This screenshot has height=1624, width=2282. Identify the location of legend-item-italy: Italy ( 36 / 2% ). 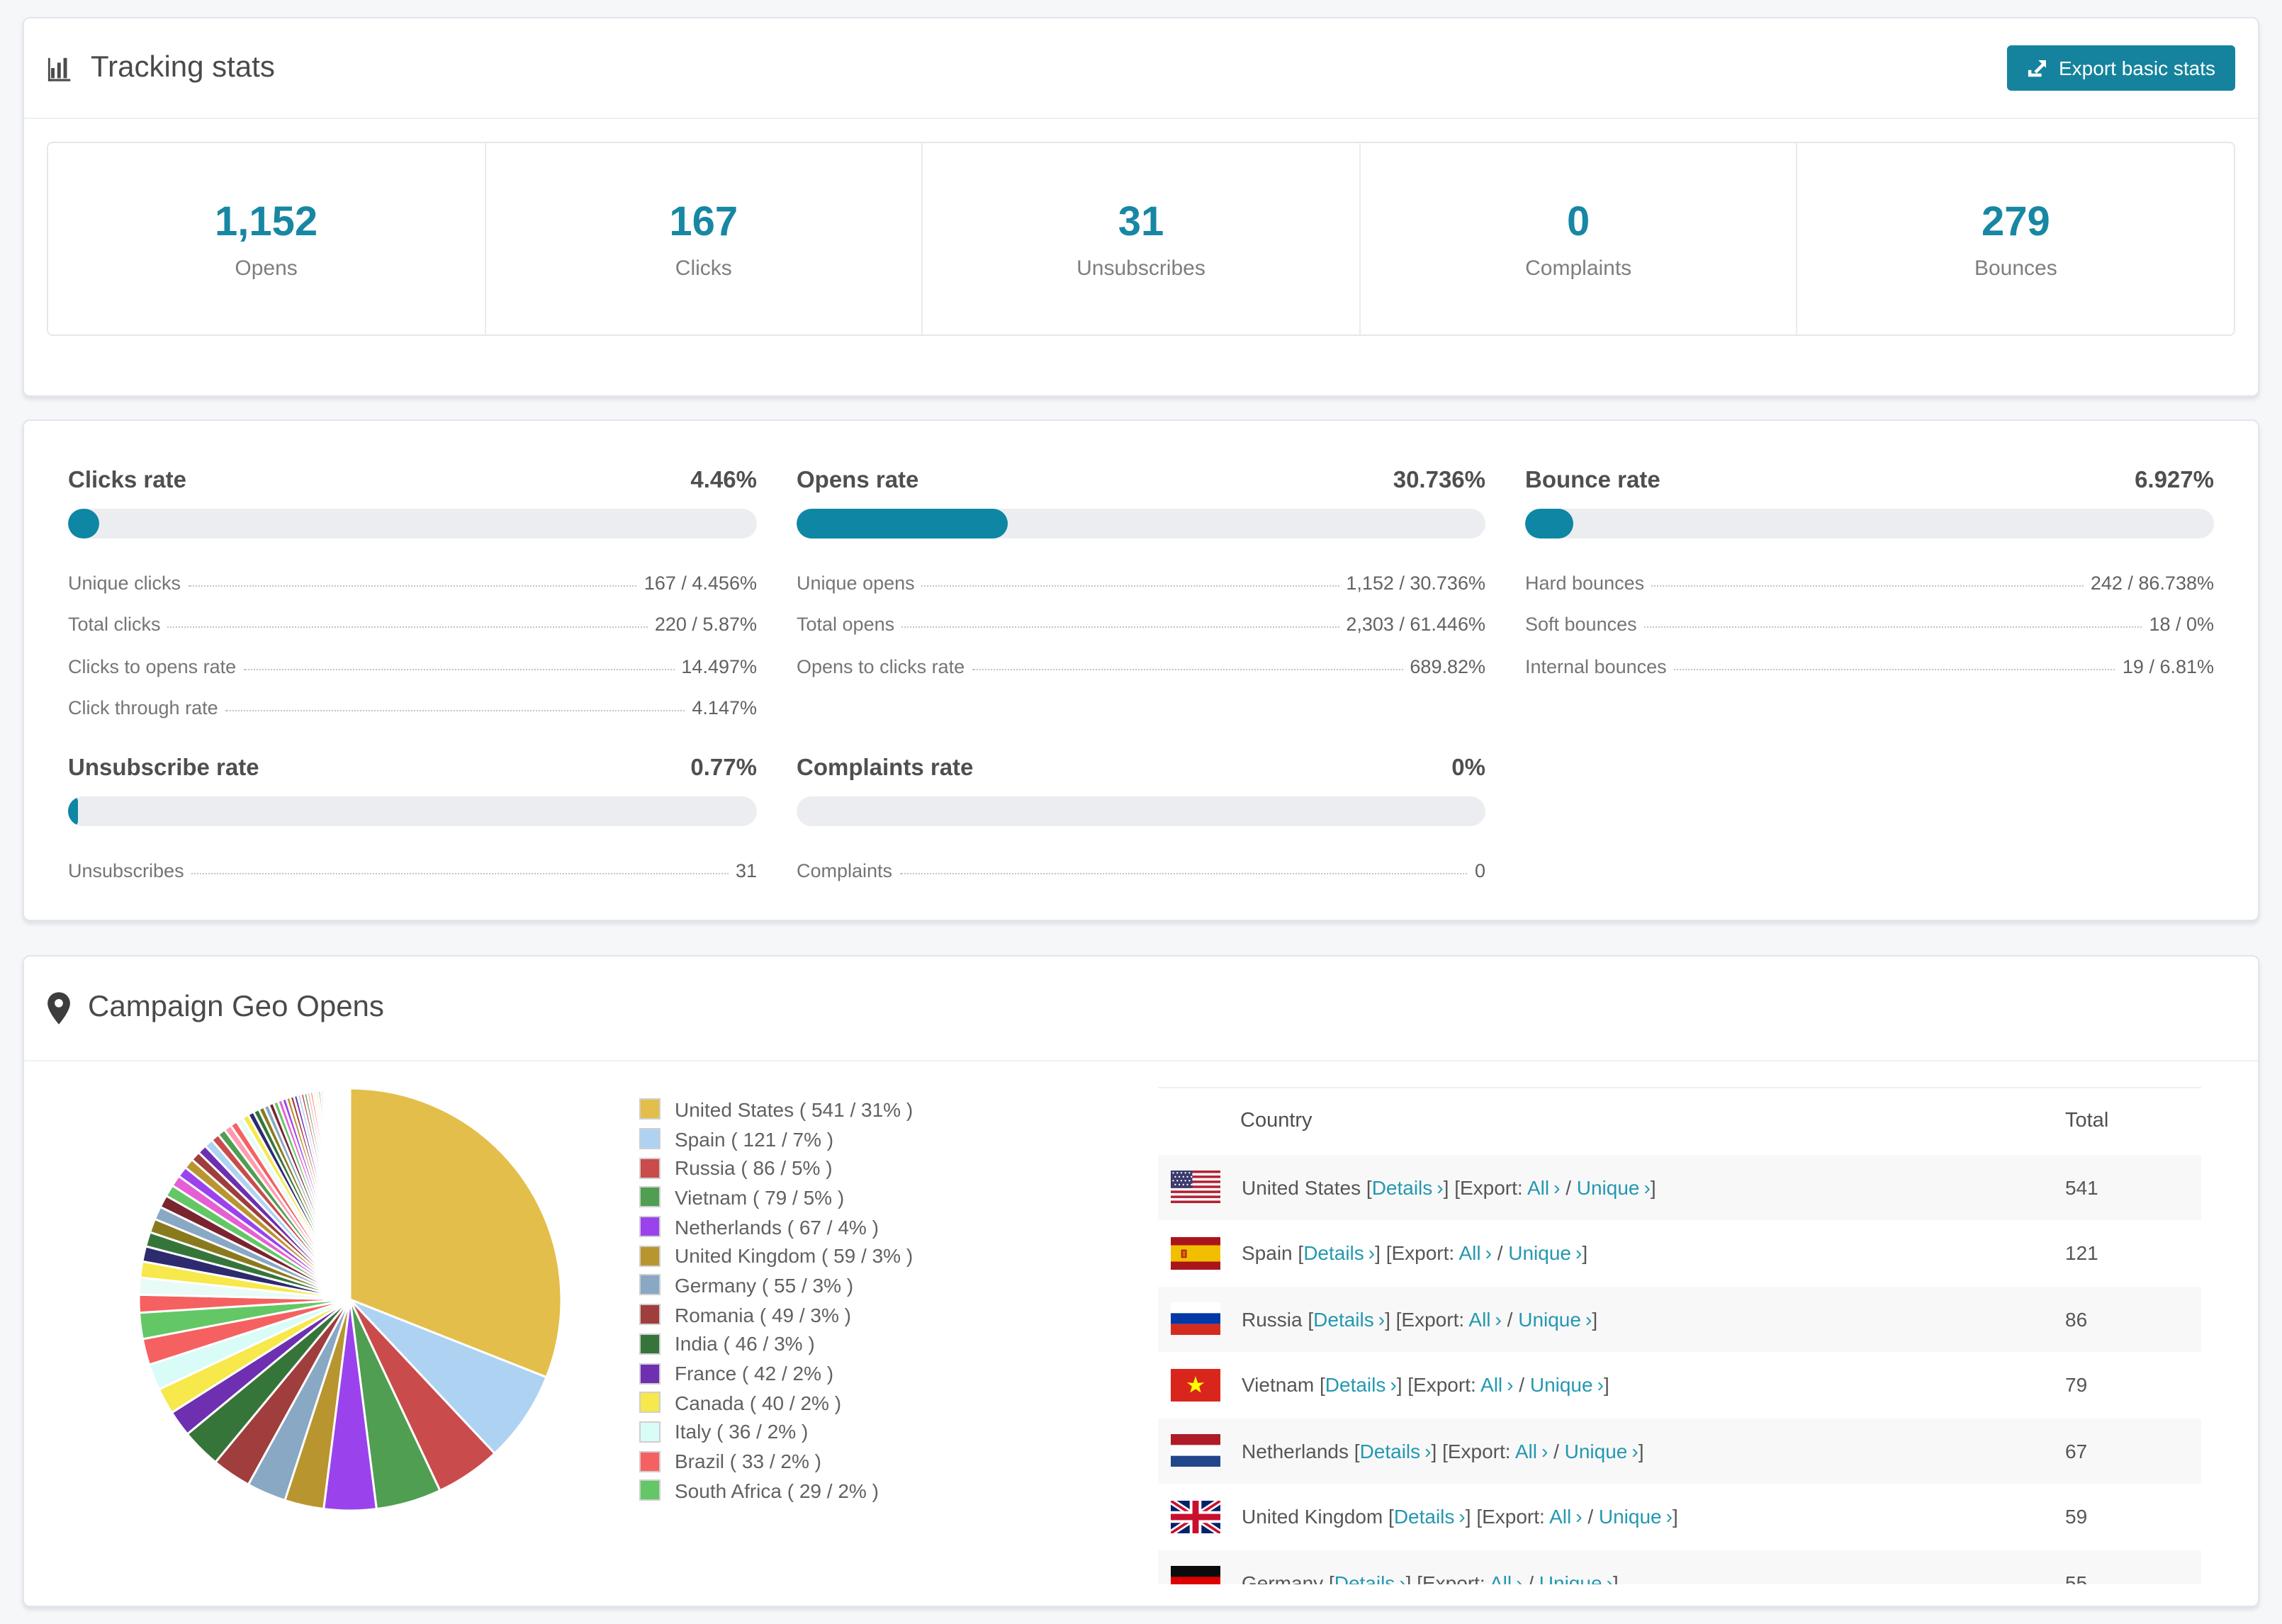
(776, 1432).